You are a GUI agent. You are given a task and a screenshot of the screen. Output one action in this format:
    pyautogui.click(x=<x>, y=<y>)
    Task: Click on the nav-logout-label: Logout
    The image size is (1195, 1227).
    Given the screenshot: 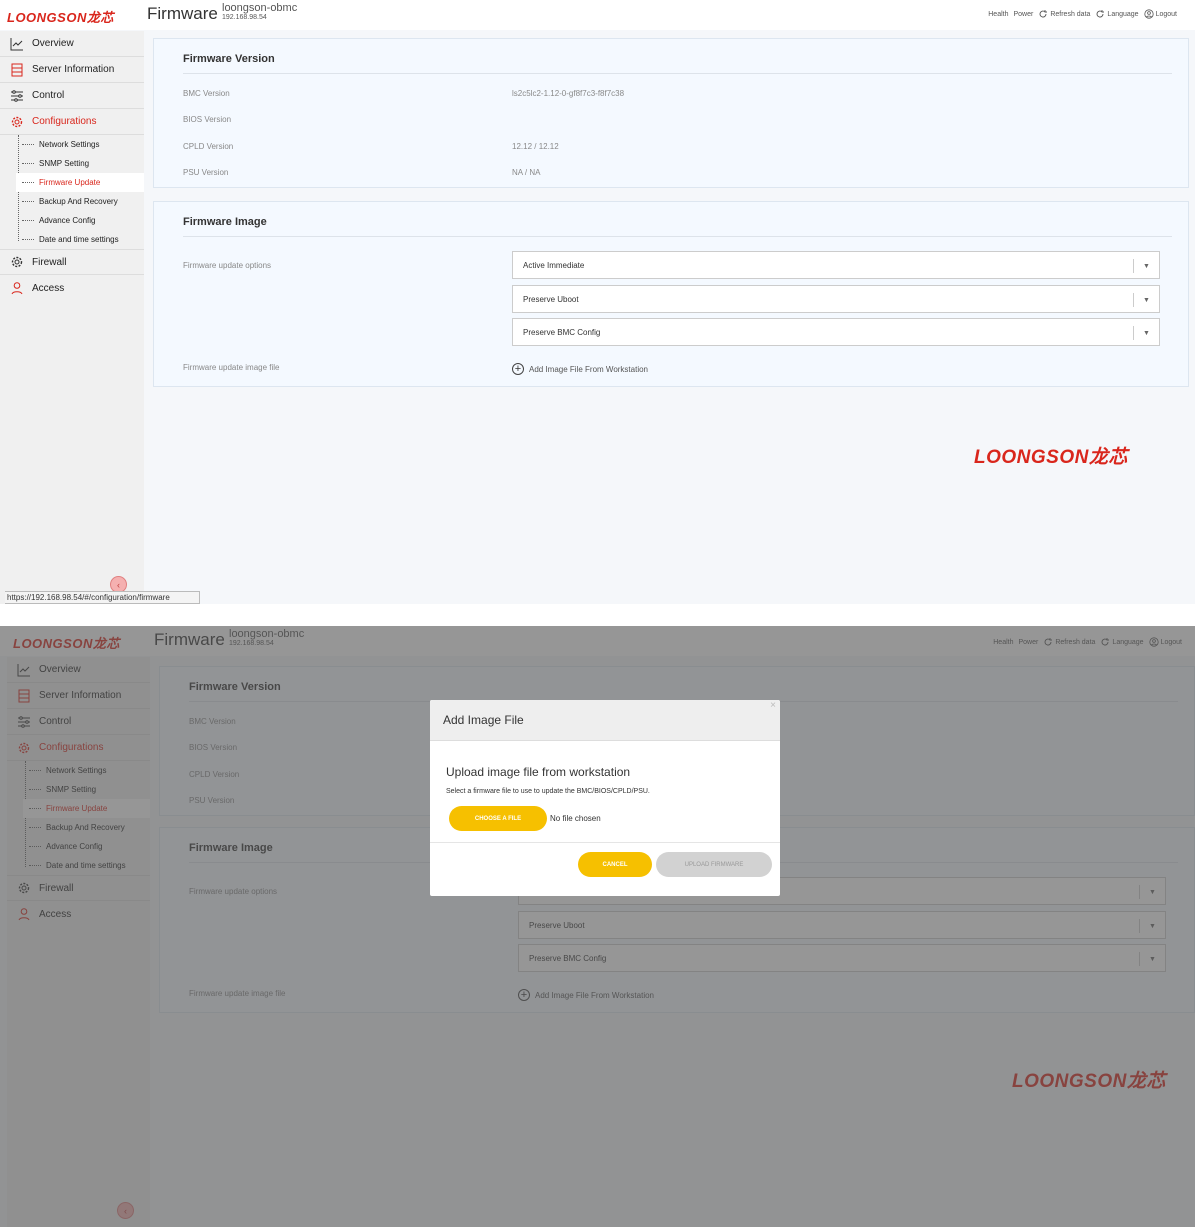 What is the action you would take?
    pyautogui.click(x=1166, y=14)
    